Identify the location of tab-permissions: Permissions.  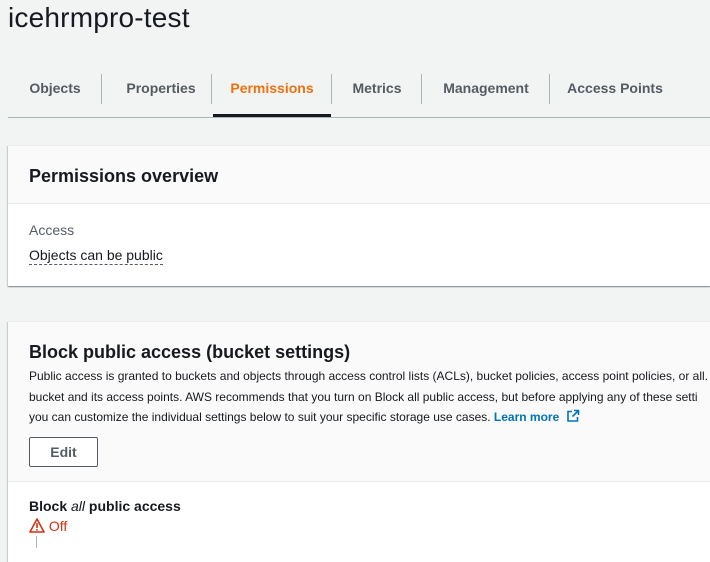
(272, 88).